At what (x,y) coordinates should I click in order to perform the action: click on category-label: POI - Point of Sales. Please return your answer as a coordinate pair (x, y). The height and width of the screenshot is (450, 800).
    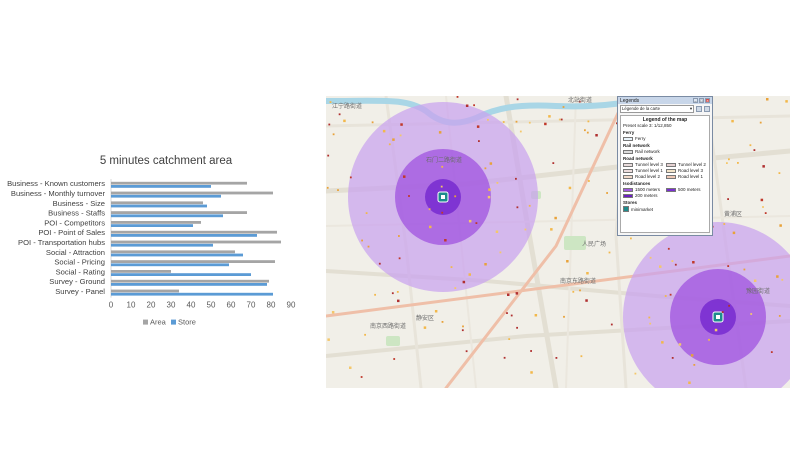
    Looking at the image, I should click on (71, 232).